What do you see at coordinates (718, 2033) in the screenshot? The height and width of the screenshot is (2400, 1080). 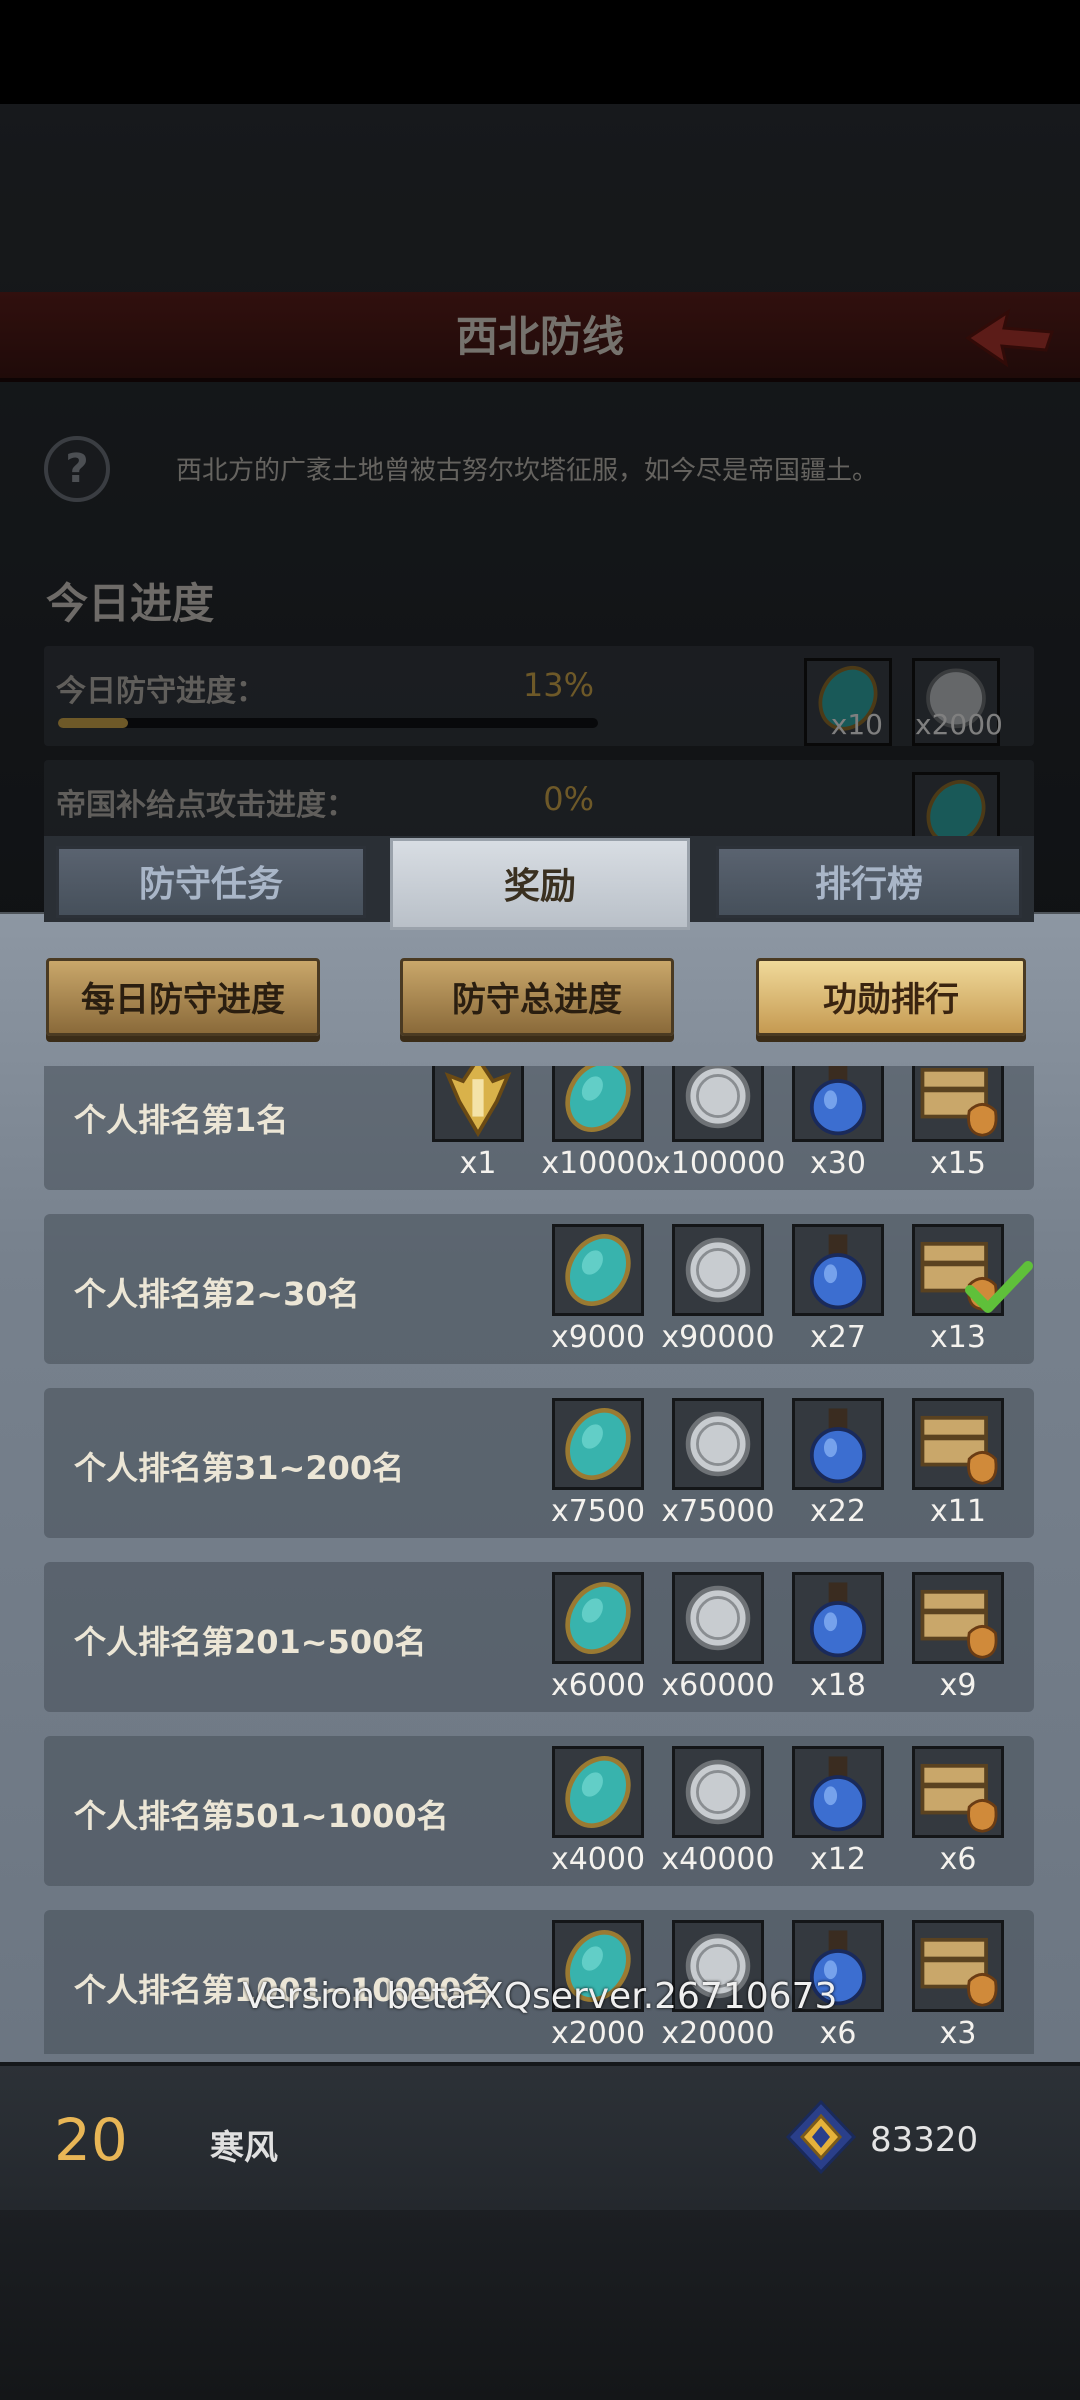 I see `reward-count: x20000` at bounding box center [718, 2033].